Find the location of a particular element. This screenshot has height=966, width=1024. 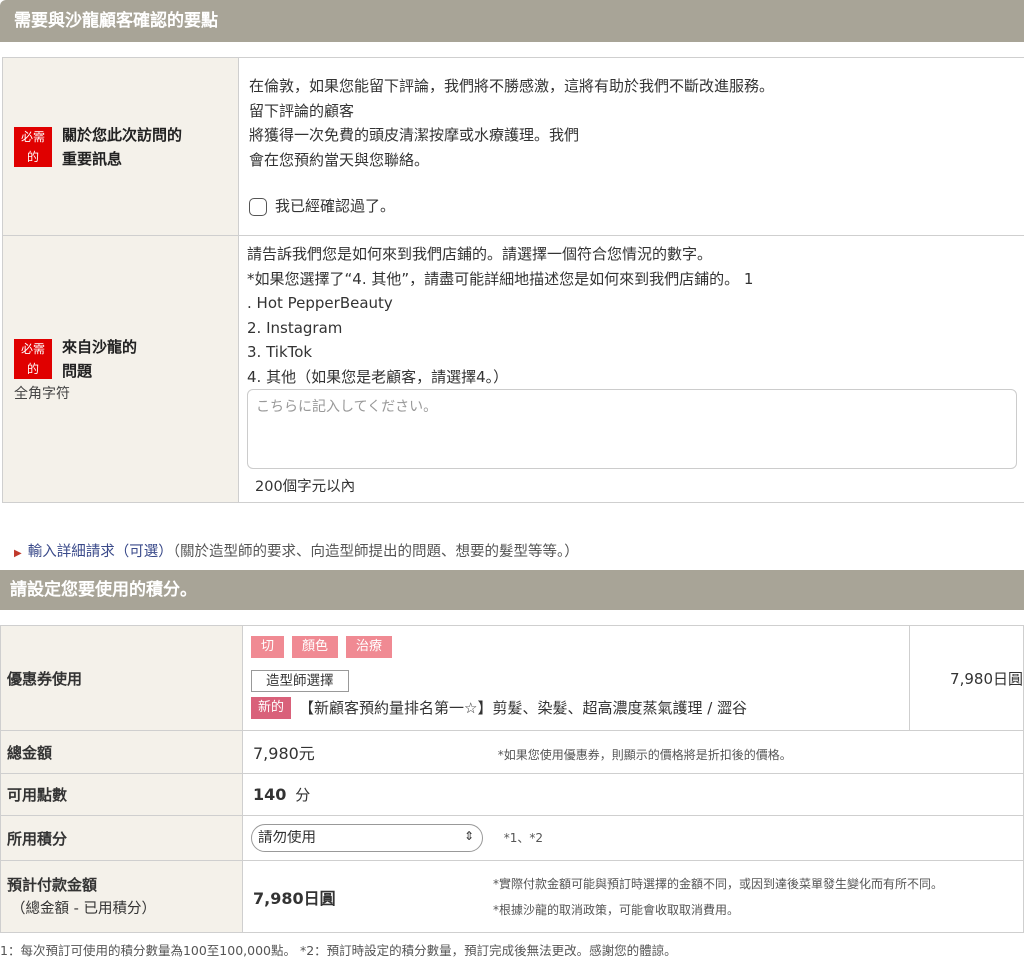

used-points-row: 所用積分 請勿使用 ⇕ *1、*2 is located at coordinates (512, 838).